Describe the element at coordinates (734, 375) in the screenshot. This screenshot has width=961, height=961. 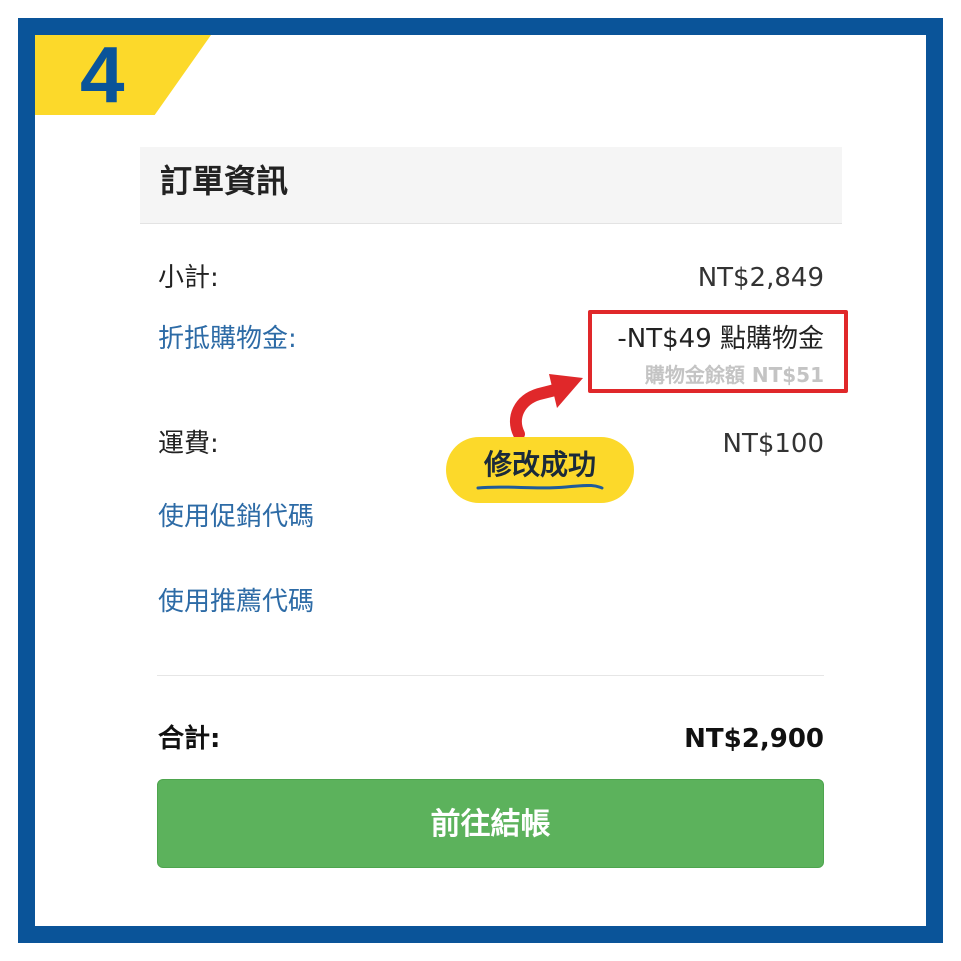
I see `credit-balance: 購物金餘額 NT$51` at that location.